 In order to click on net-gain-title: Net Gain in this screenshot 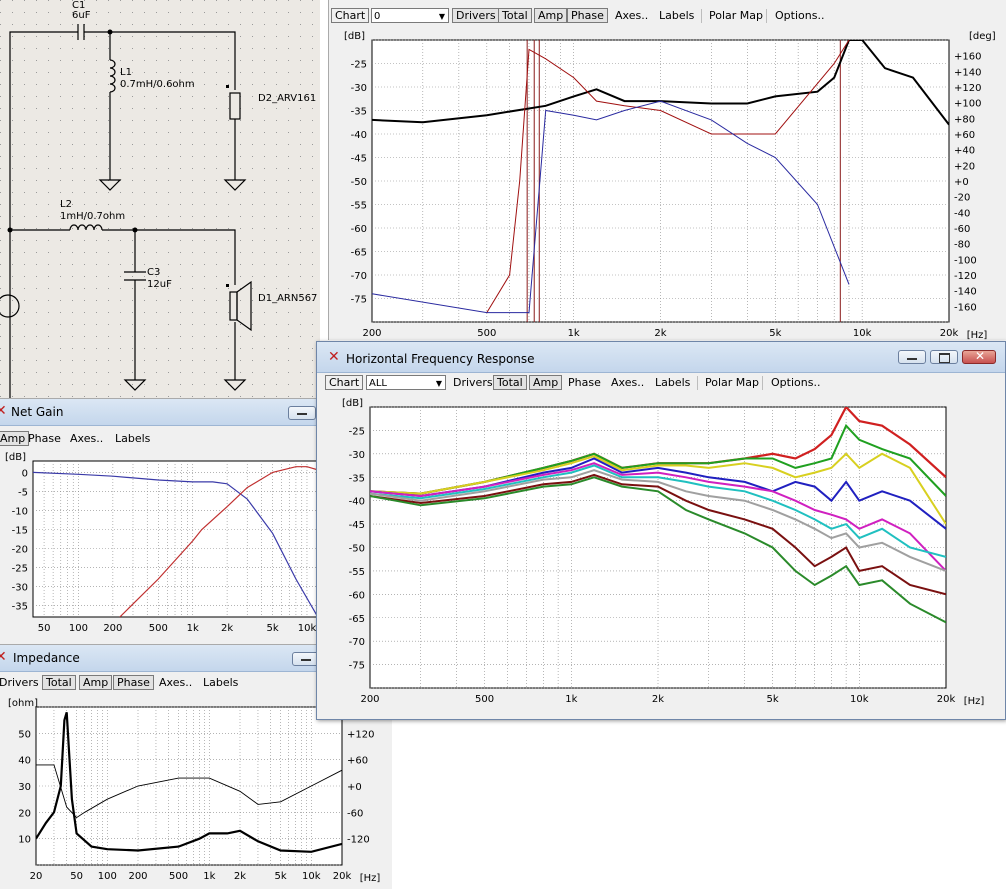, I will do `click(37, 412)`.